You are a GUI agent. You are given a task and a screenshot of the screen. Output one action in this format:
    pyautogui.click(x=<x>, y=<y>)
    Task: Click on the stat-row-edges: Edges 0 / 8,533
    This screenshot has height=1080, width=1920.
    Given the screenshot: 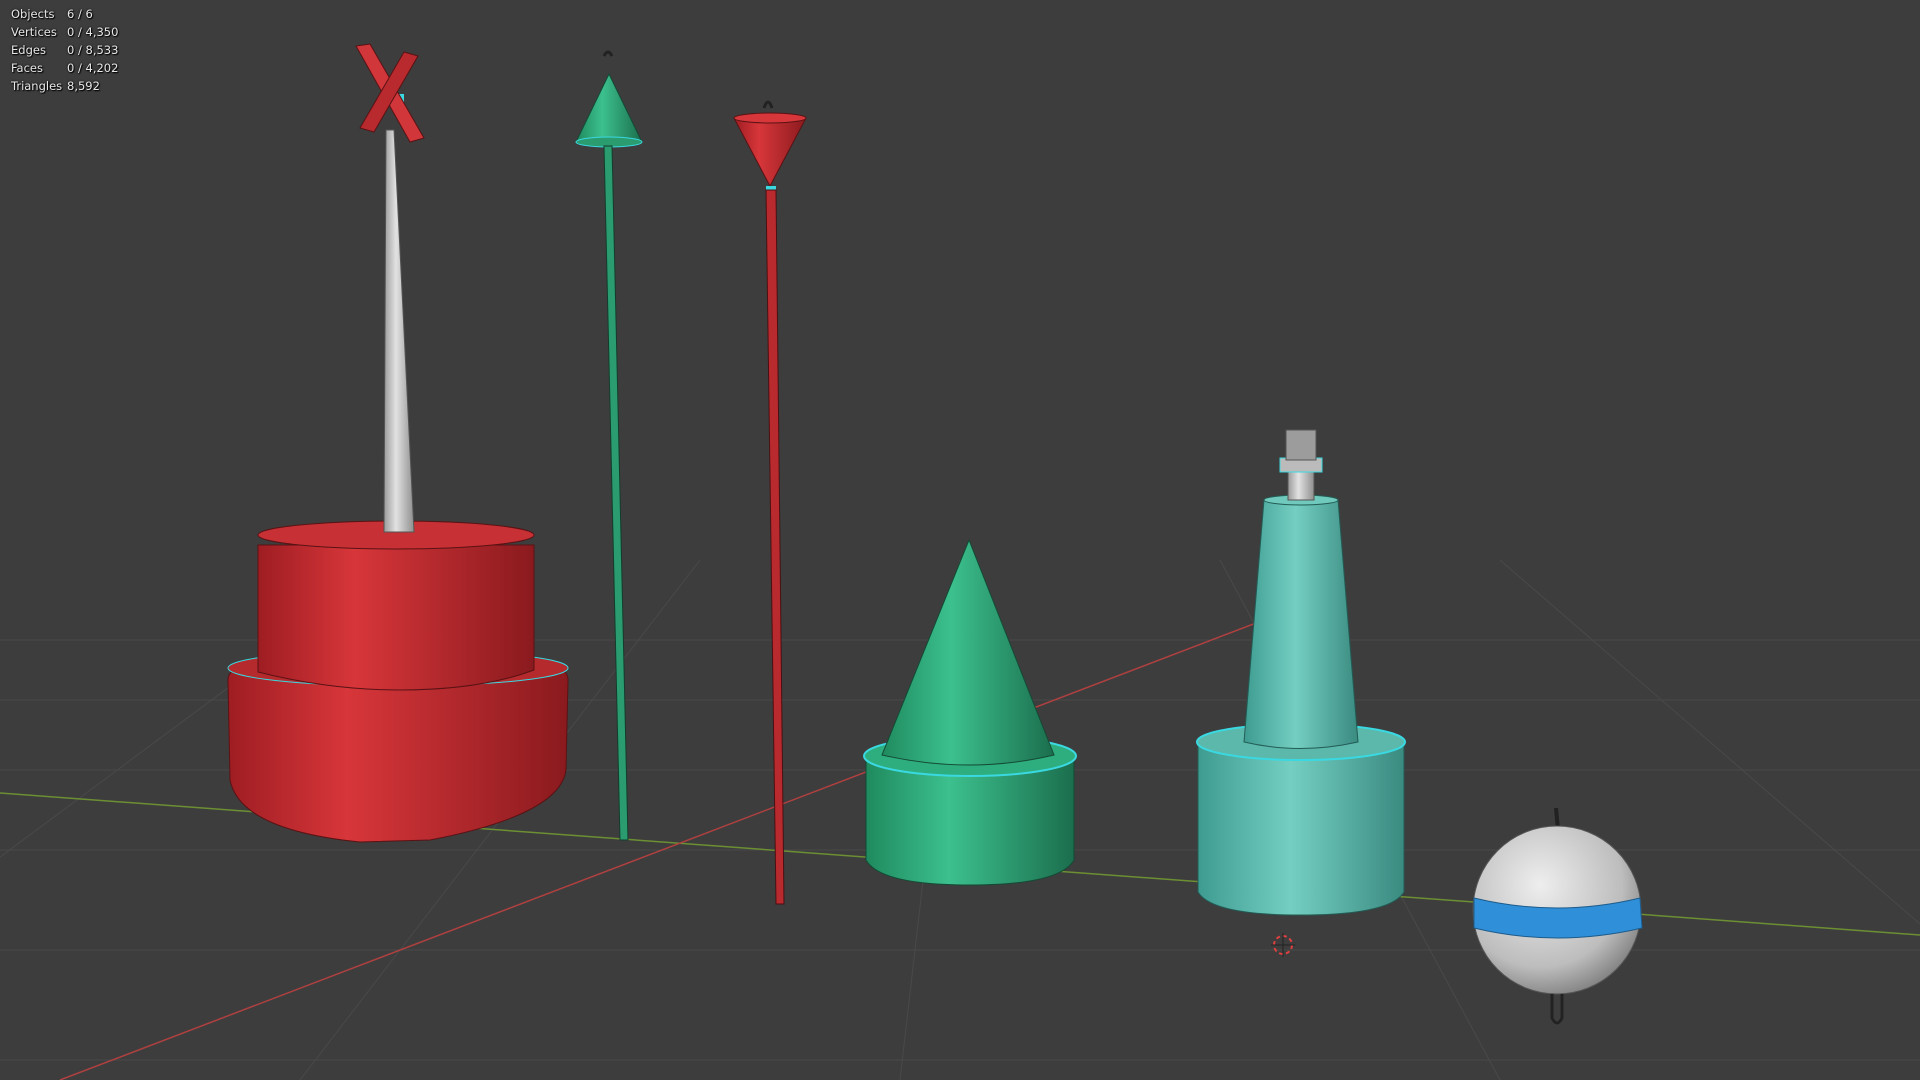 What is the action you would take?
    pyautogui.click(x=64, y=50)
    